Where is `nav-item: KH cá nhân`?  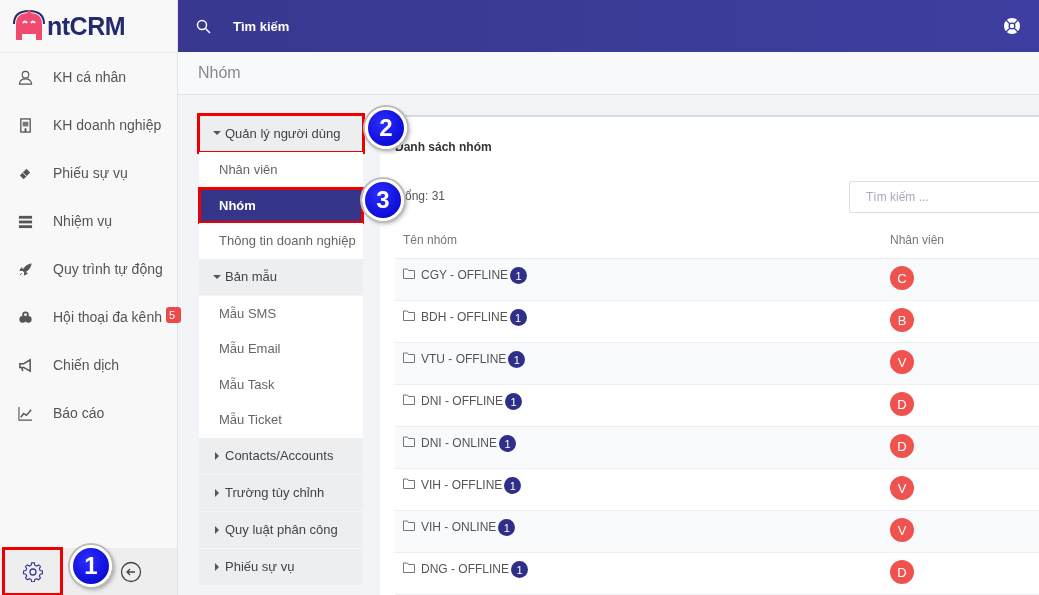
nav-item: KH cá nhân is located at coordinates (88, 77).